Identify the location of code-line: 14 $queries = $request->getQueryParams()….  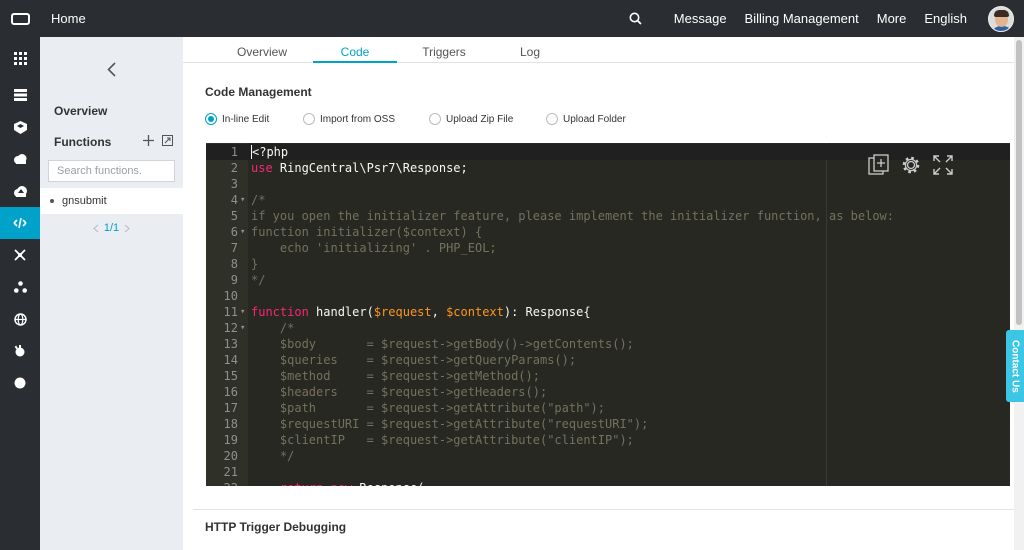
(400, 360).